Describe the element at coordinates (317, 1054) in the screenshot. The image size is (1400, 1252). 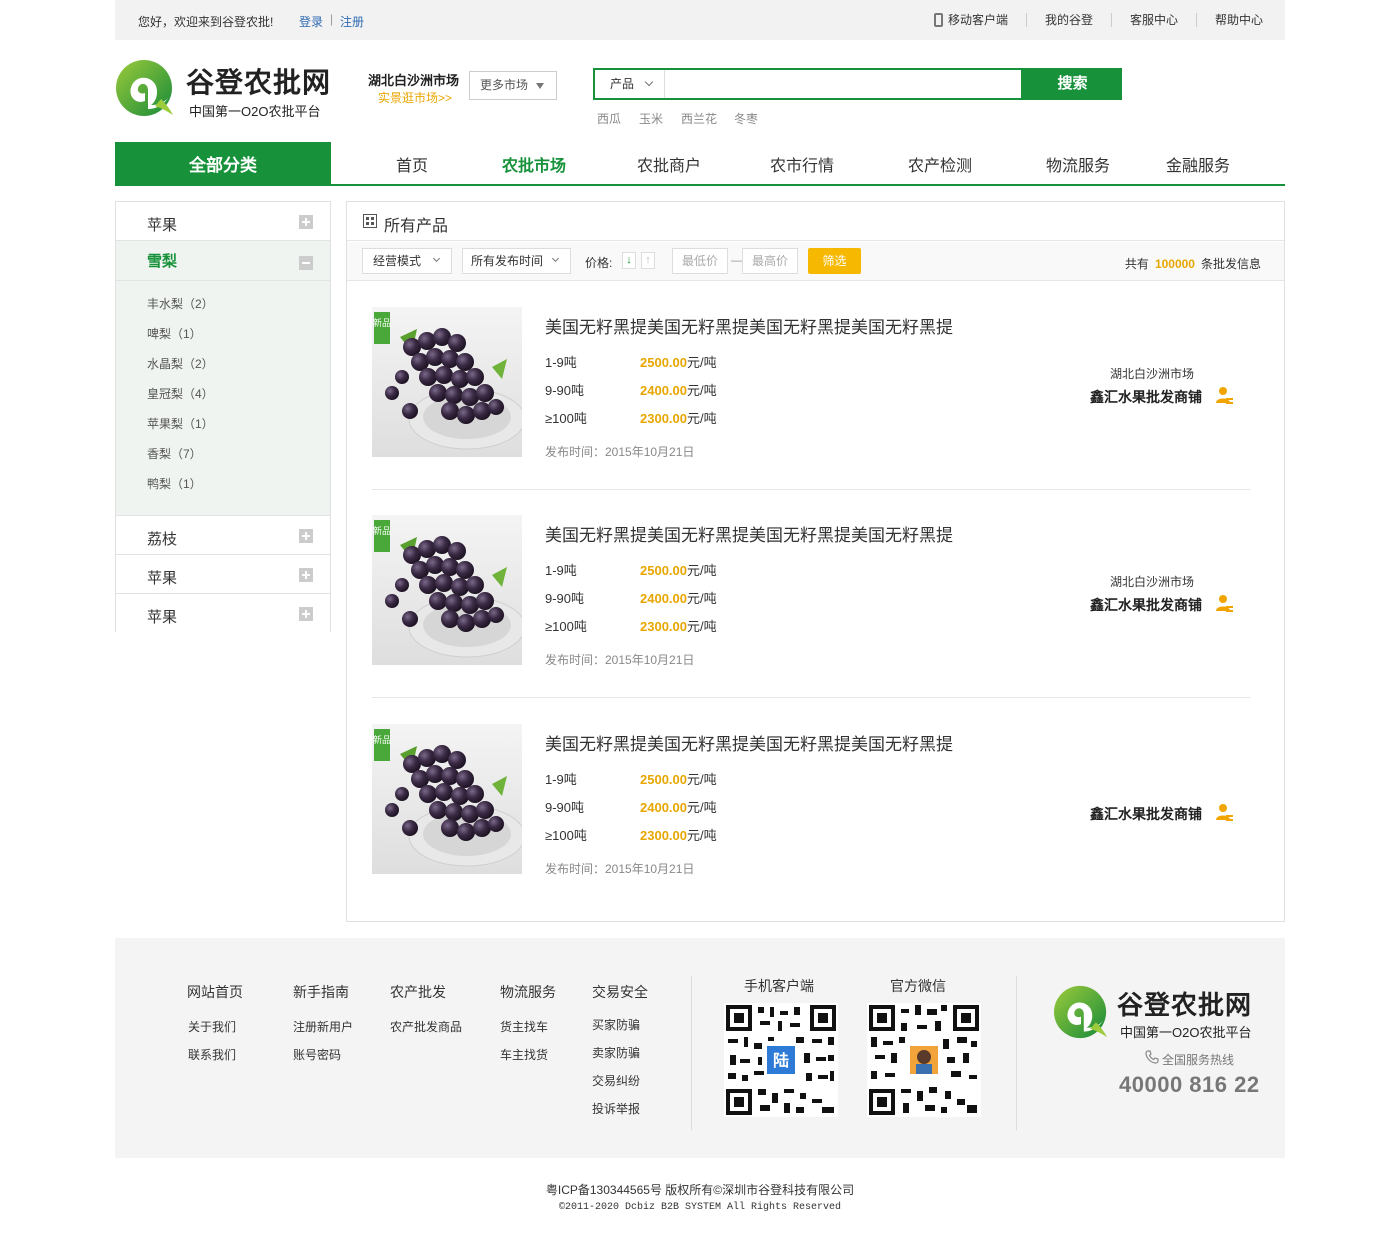
I see `footer-link: 账号密码` at that location.